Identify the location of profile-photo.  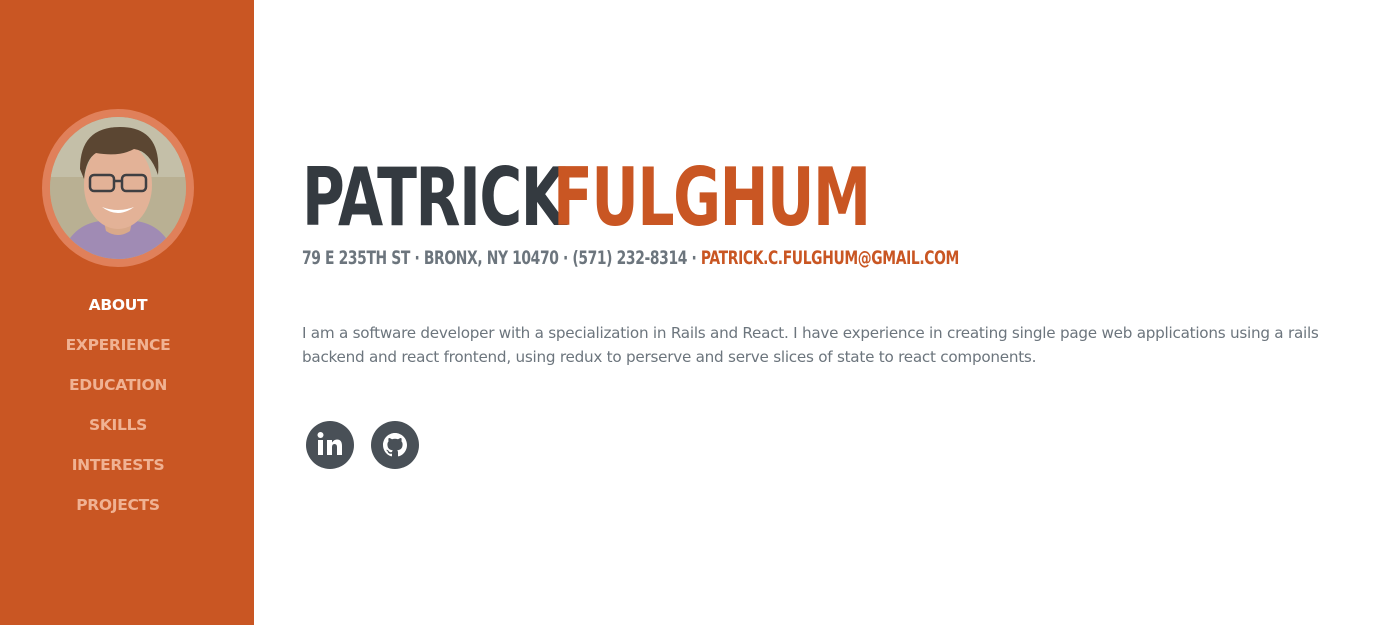
(118, 188).